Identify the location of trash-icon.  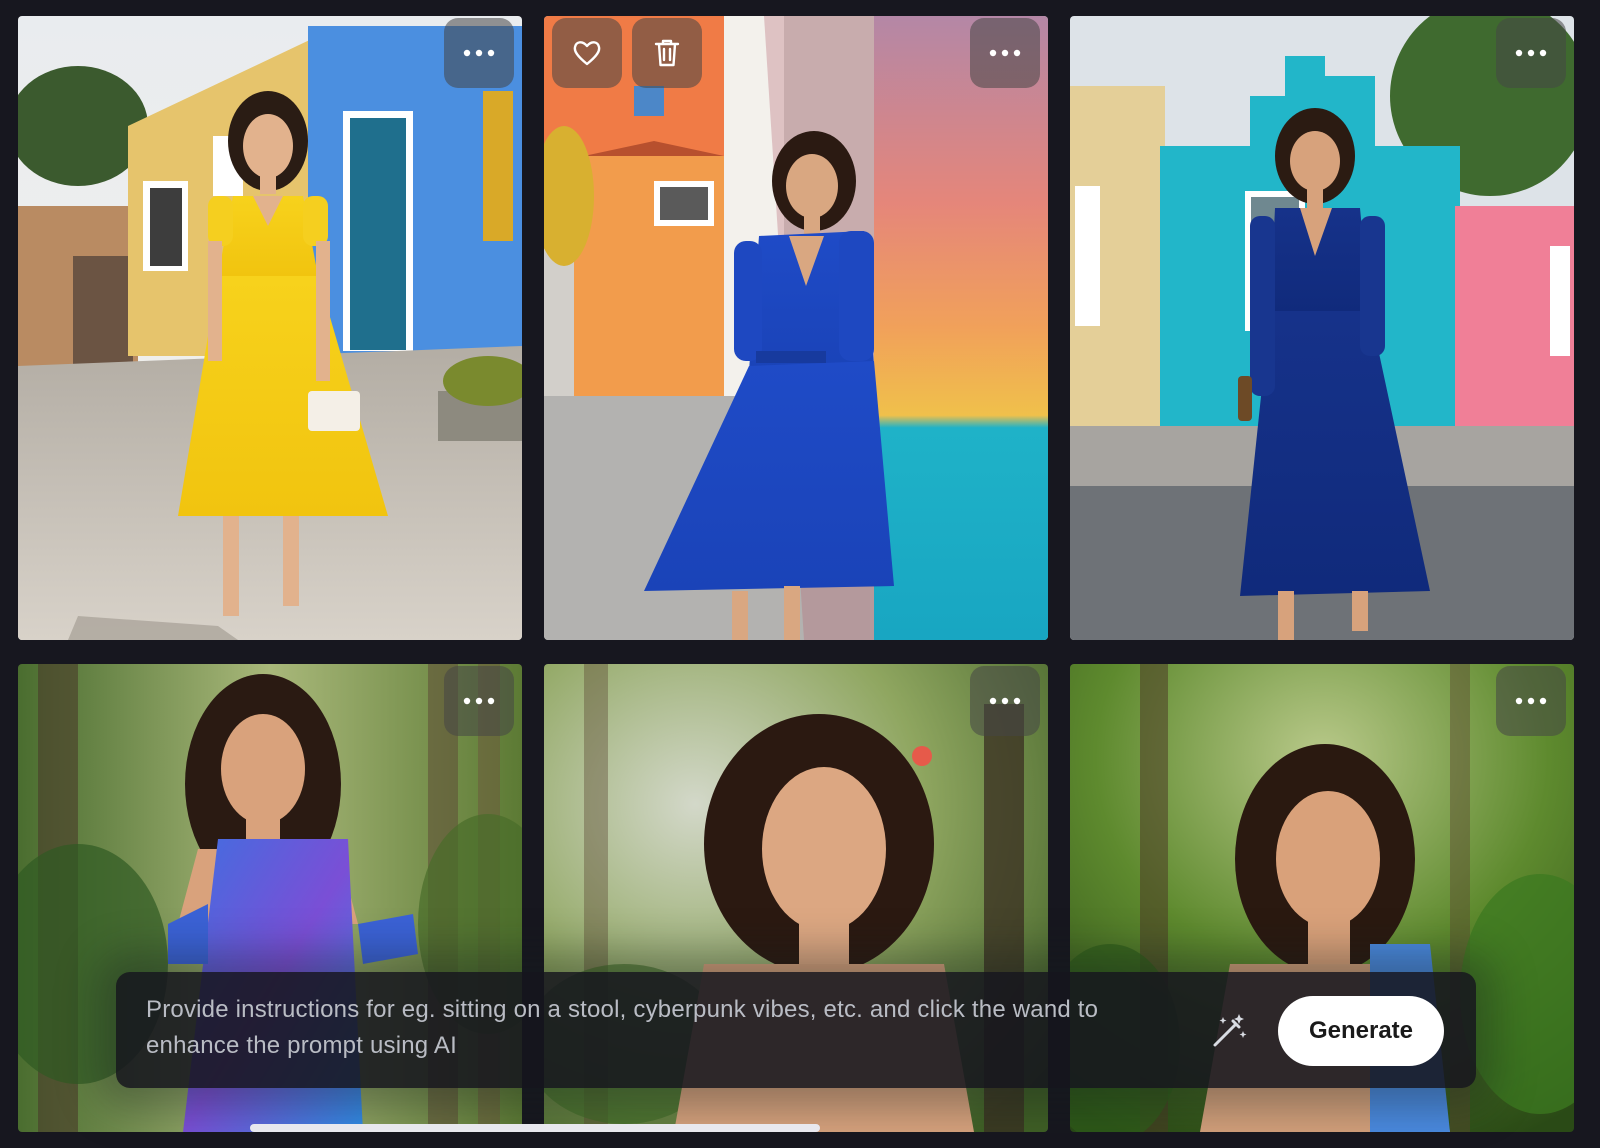
(667, 53).